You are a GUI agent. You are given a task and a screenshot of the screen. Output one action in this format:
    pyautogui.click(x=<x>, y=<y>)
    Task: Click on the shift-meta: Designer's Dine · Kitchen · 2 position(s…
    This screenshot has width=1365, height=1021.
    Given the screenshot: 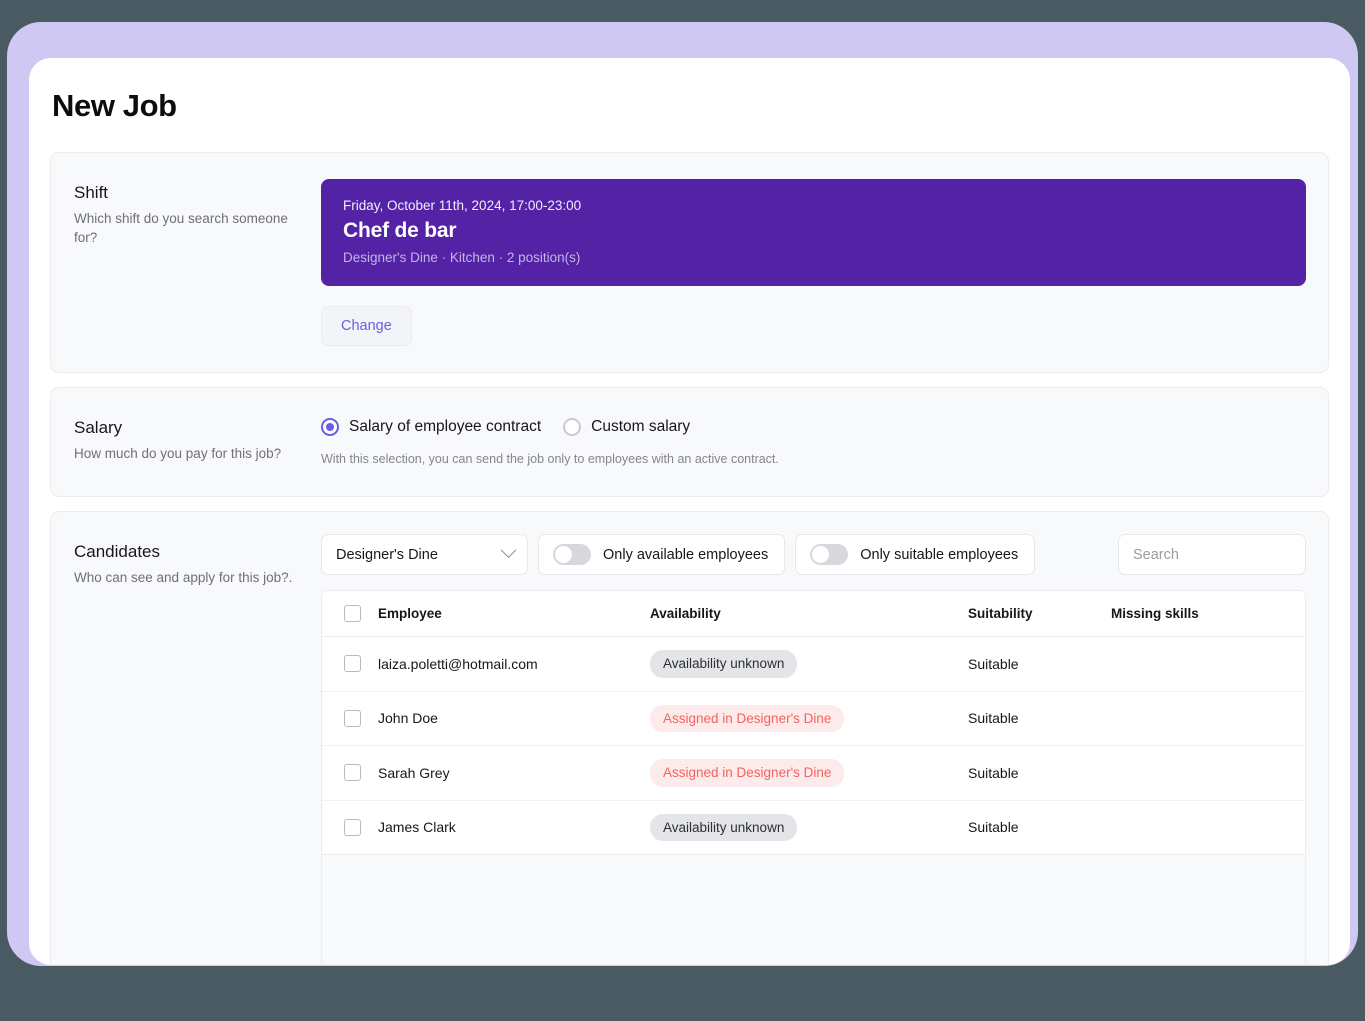 What is the action you would take?
    pyautogui.click(x=462, y=257)
    